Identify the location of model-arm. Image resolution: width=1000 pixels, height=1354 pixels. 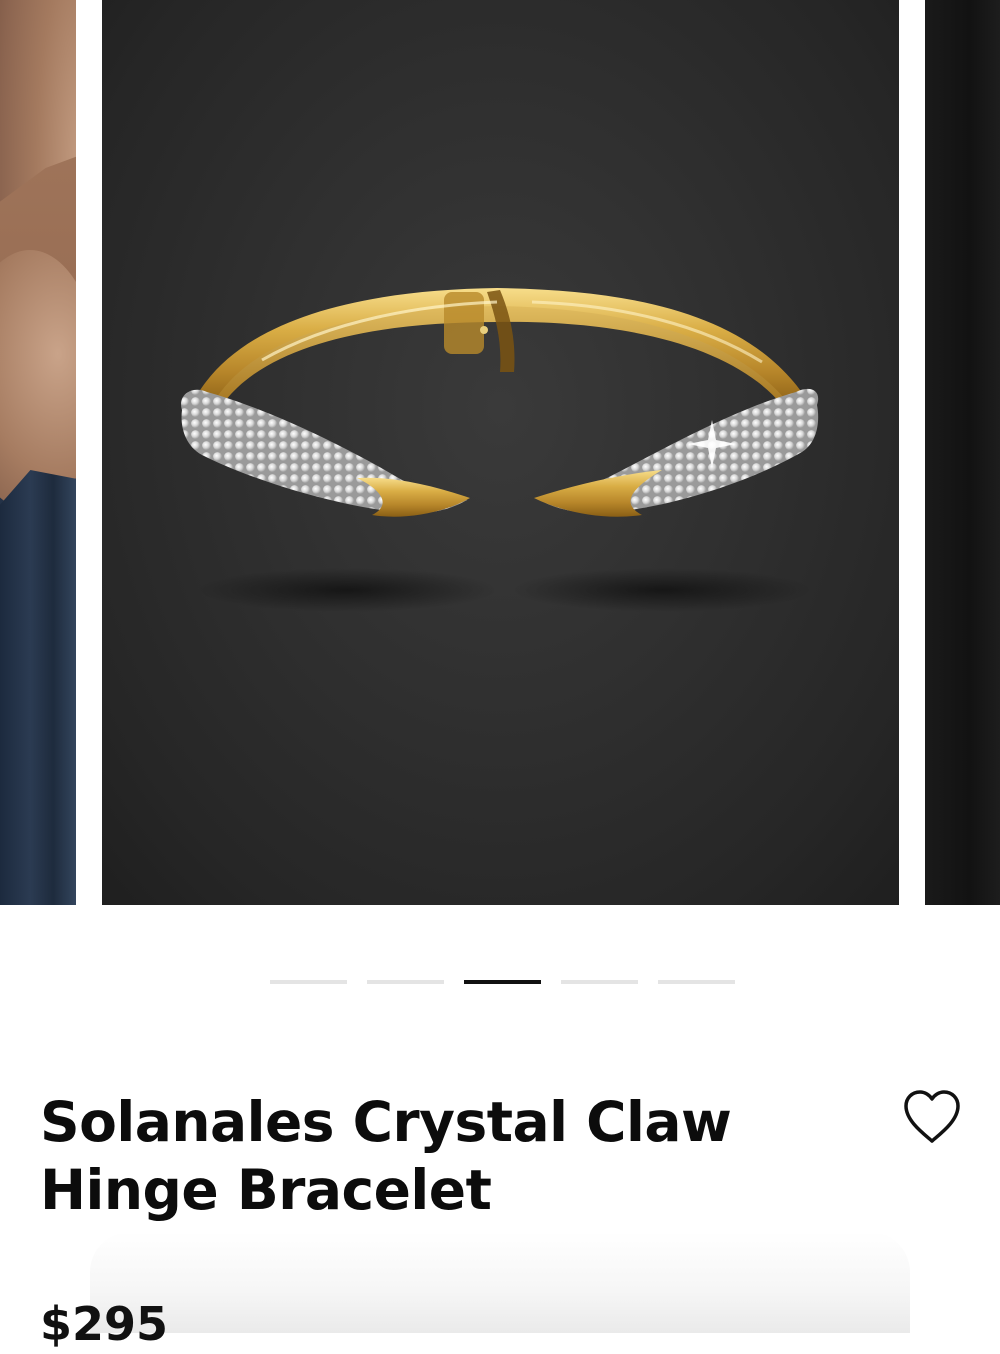
(38, 380).